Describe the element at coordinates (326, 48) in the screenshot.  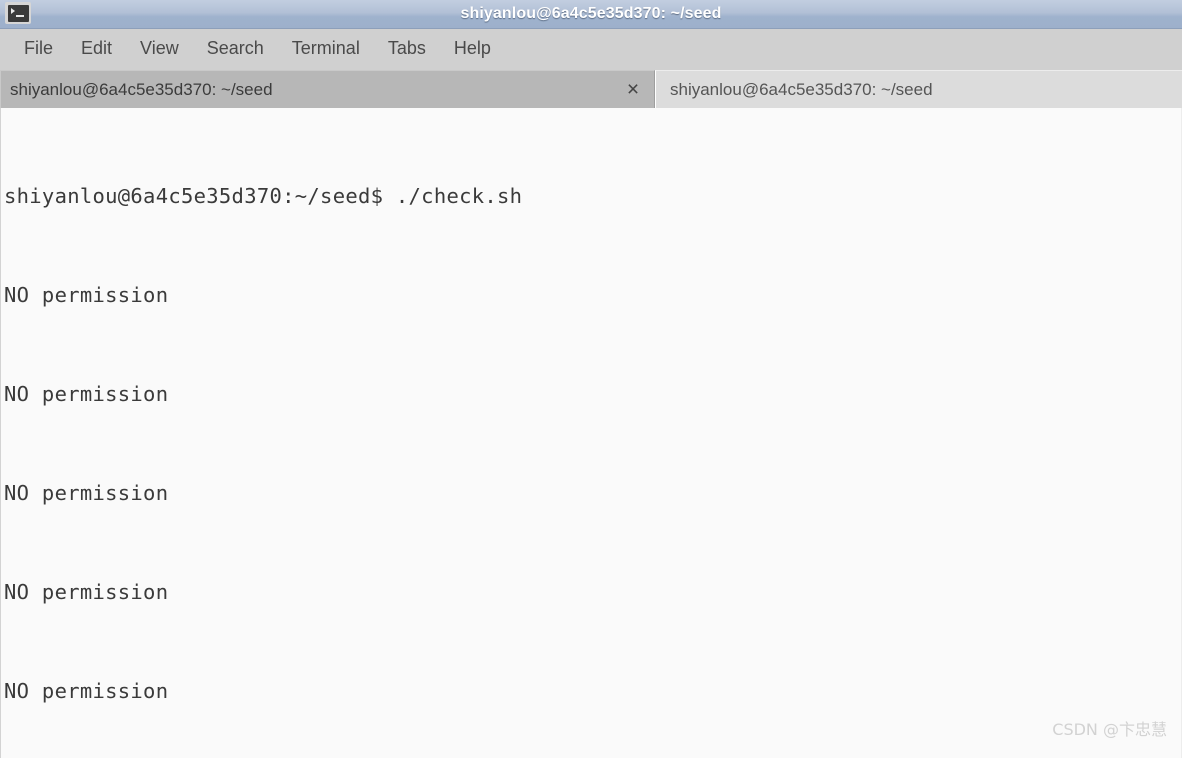
I see `menu-item-terminal: Terminal` at that location.